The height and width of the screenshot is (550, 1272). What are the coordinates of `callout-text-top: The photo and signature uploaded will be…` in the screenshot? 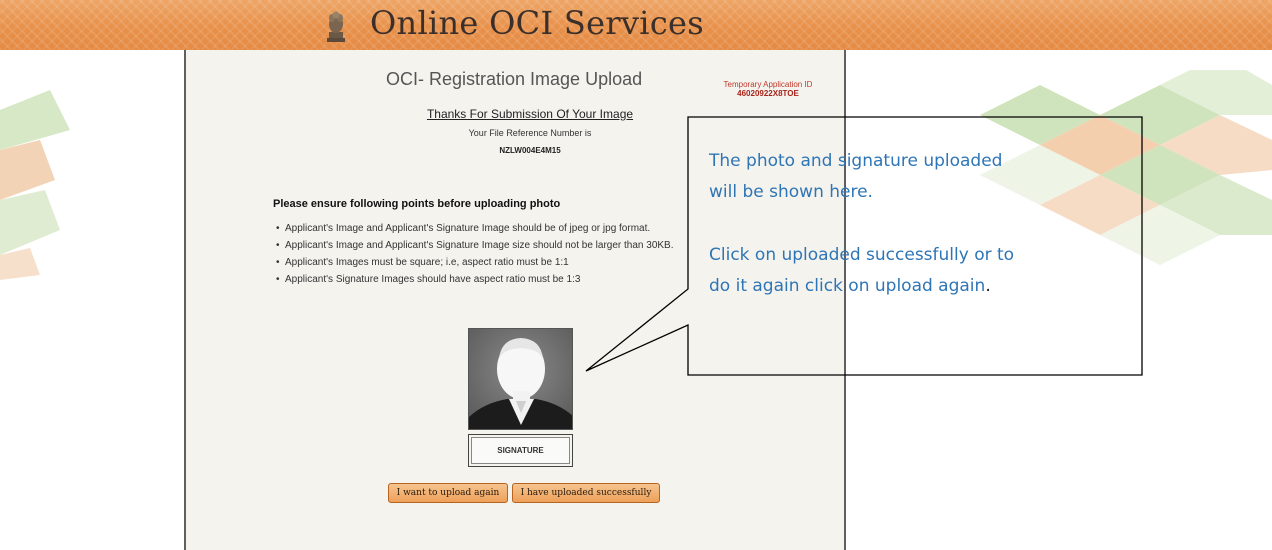 It's located at (919, 177).